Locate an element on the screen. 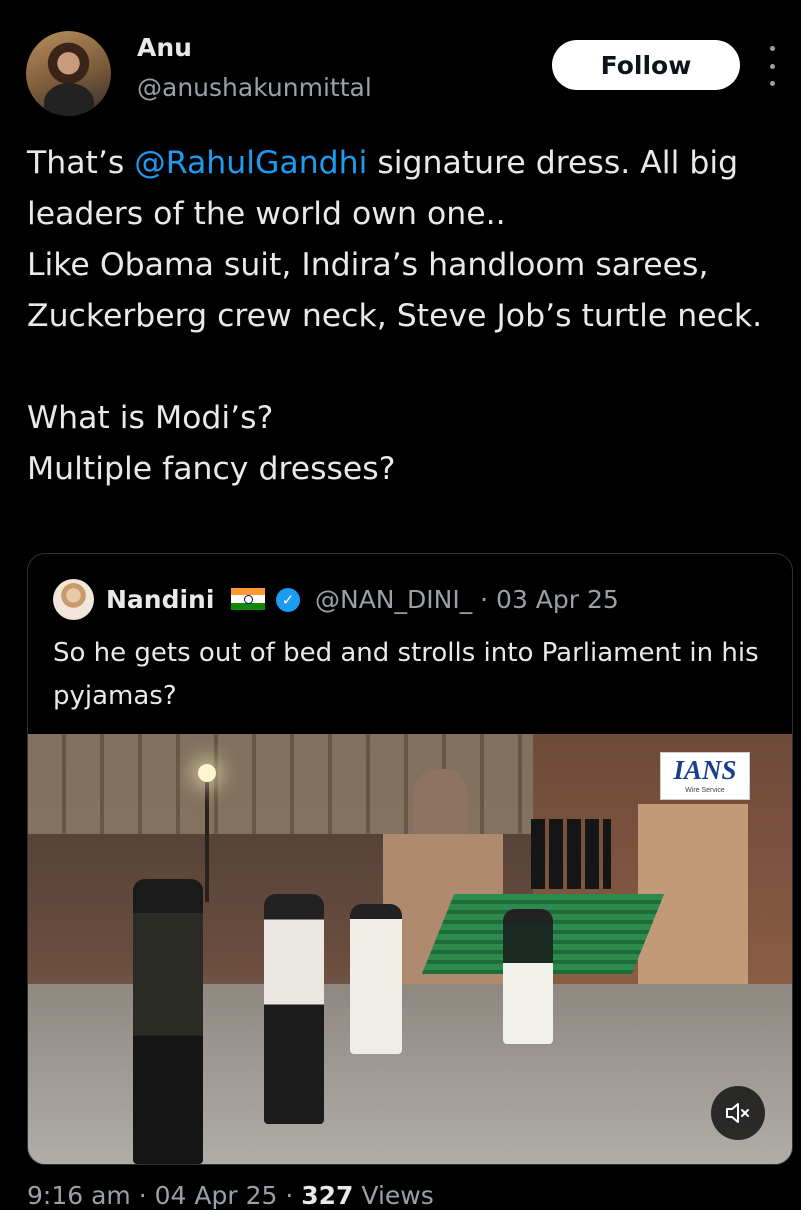 Image resolution: width=801 pixels, height=1210 pixels. mention-link: @RahulGandhi is located at coordinates (250, 163).